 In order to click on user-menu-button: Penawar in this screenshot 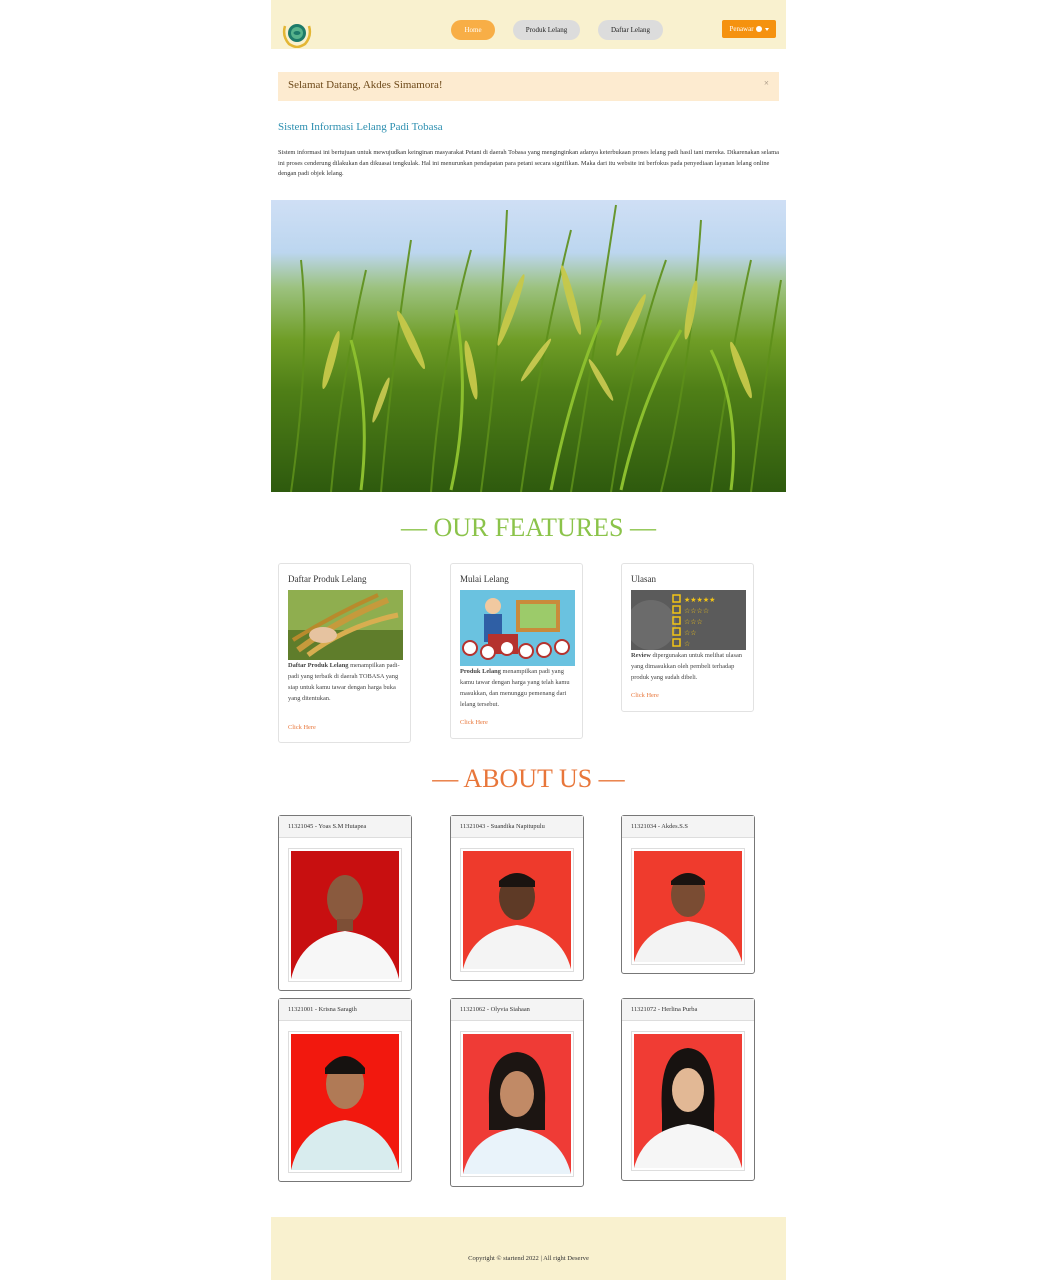, I will do `click(749, 29)`.